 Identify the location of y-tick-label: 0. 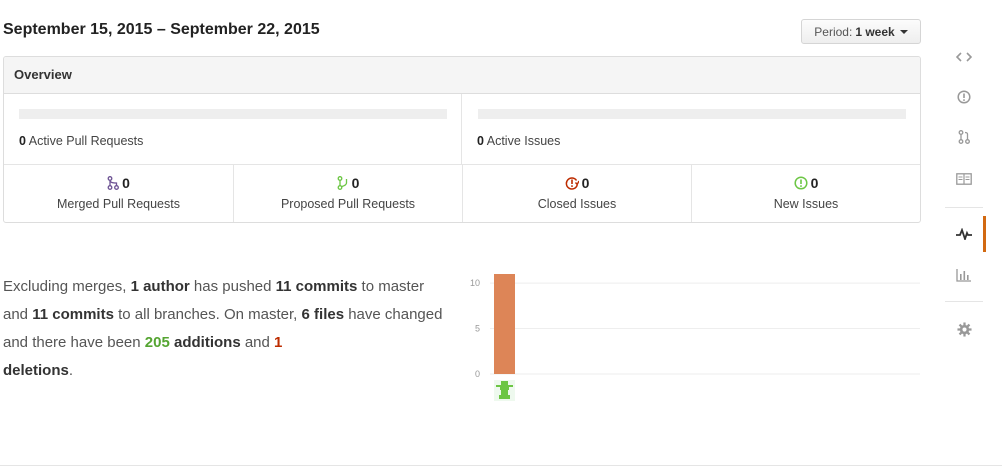
(477, 374).